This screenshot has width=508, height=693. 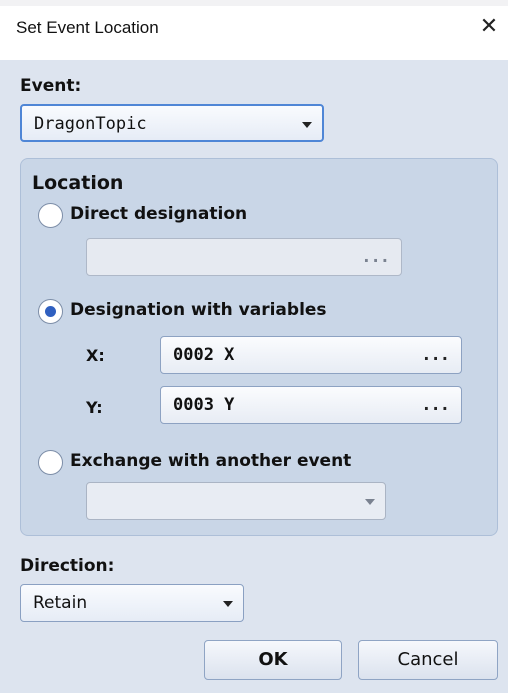 I want to click on exchange-event-select, so click(x=236, y=501).